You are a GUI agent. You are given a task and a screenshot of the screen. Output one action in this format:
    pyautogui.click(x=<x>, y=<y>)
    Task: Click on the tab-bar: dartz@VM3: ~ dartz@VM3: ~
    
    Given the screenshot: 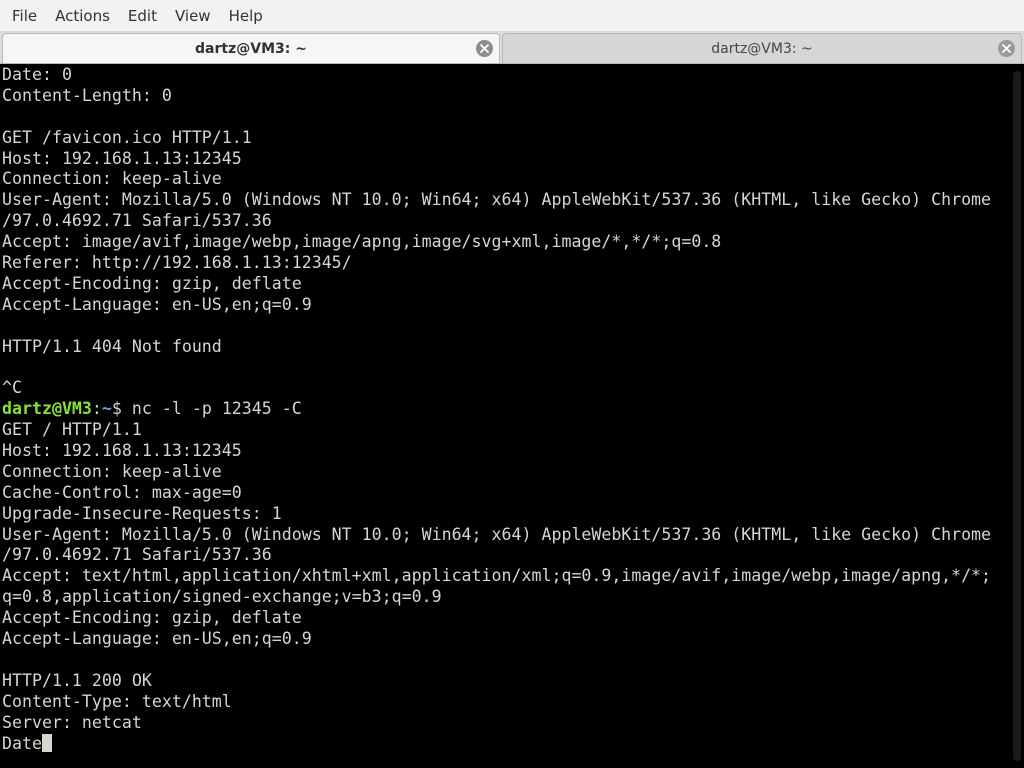 What is the action you would take?
    pyautogui.click(x=512, y=47)
    